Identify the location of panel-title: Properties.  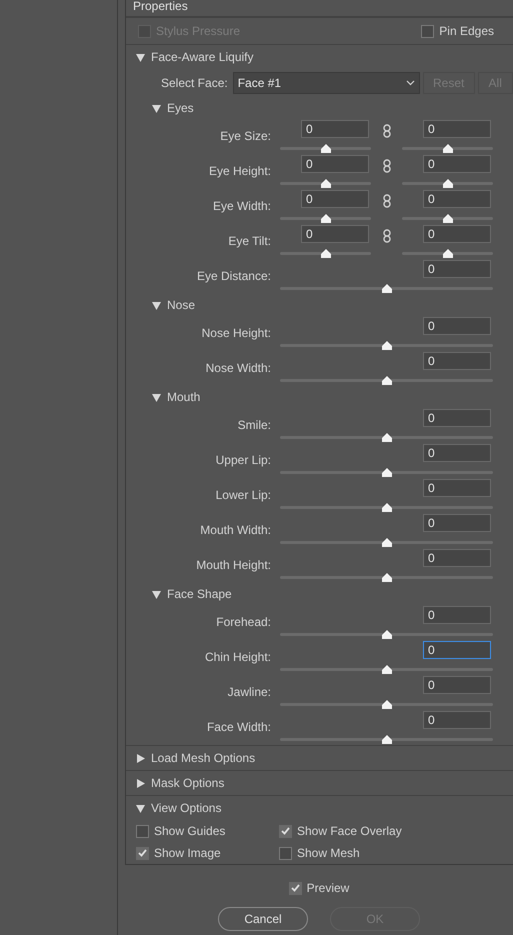
(319, 9).